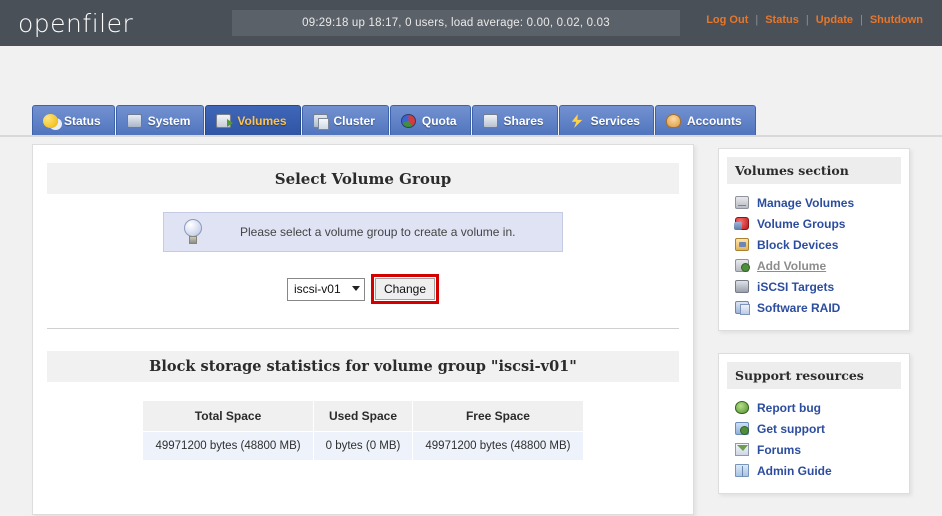 This screenshot has width=942, height=516. I want to click on sidebar-item-forums: Forums, so click(814, 449).